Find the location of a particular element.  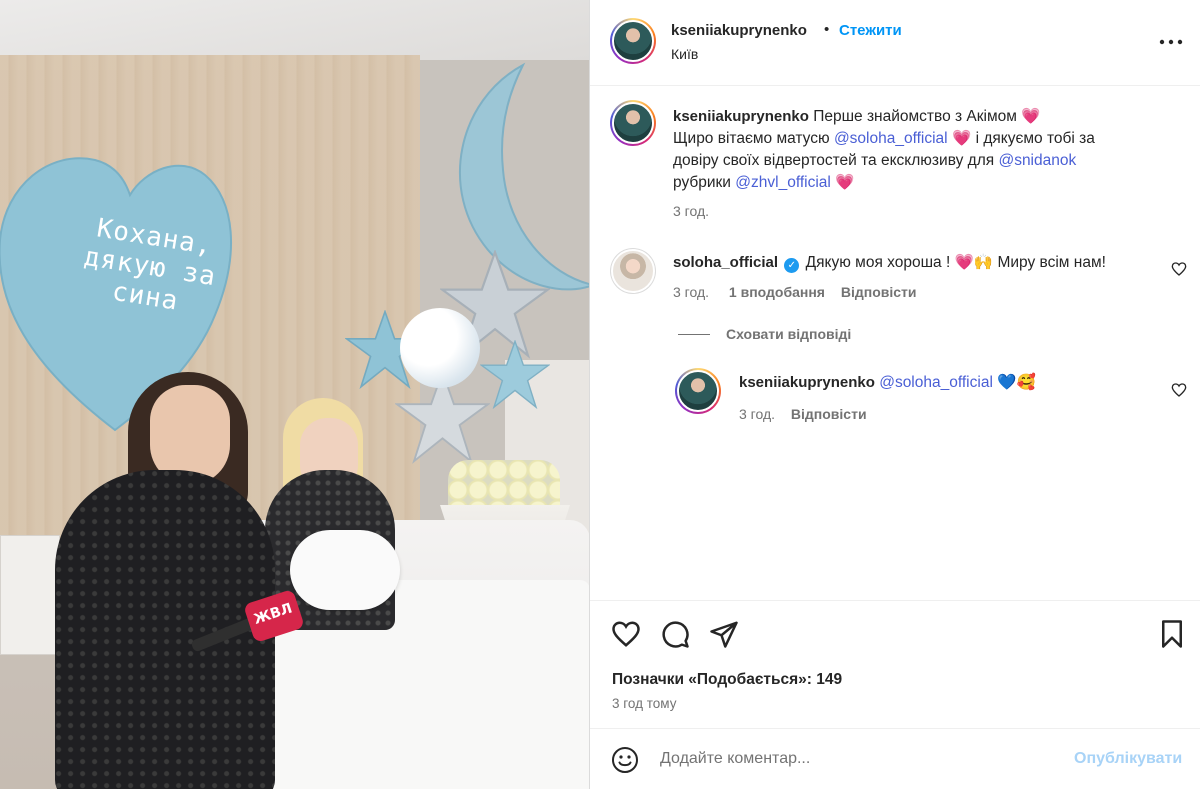

add-comment-bar: Опублікувати is located at coordinates (895, 758).